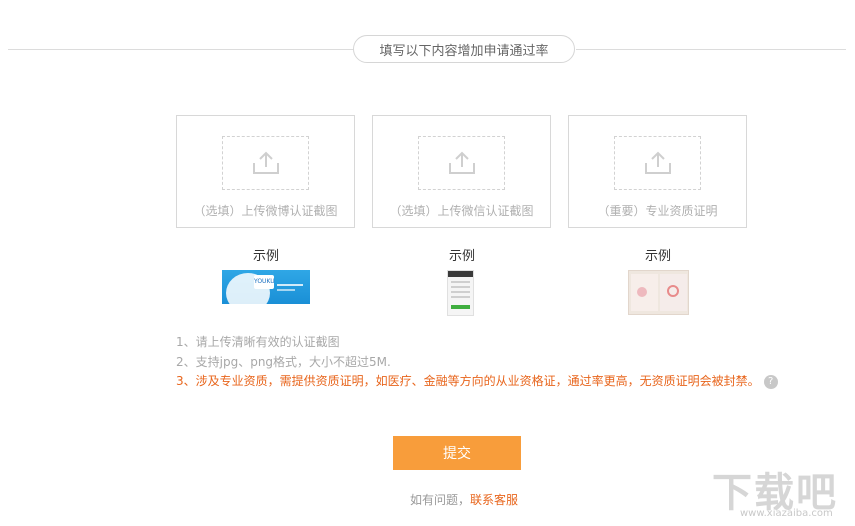 The height and width of the screenshot is (526, 855). I want to click on example-thumbnail-wechat, so click(460, 293).